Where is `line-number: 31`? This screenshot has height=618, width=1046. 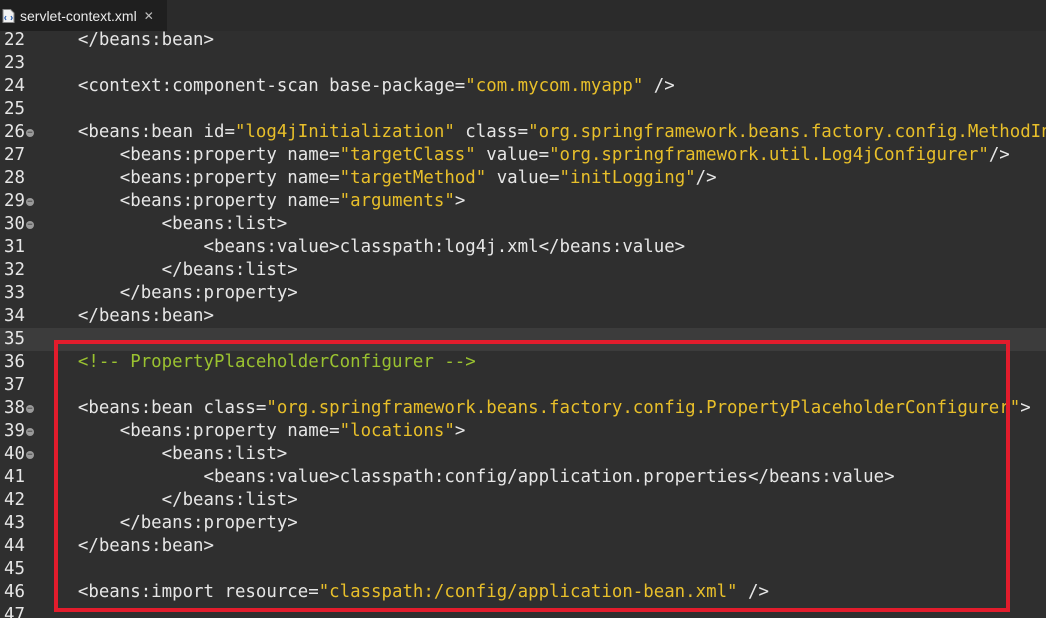
line-number: 31 is located at coordinates (14, 247).